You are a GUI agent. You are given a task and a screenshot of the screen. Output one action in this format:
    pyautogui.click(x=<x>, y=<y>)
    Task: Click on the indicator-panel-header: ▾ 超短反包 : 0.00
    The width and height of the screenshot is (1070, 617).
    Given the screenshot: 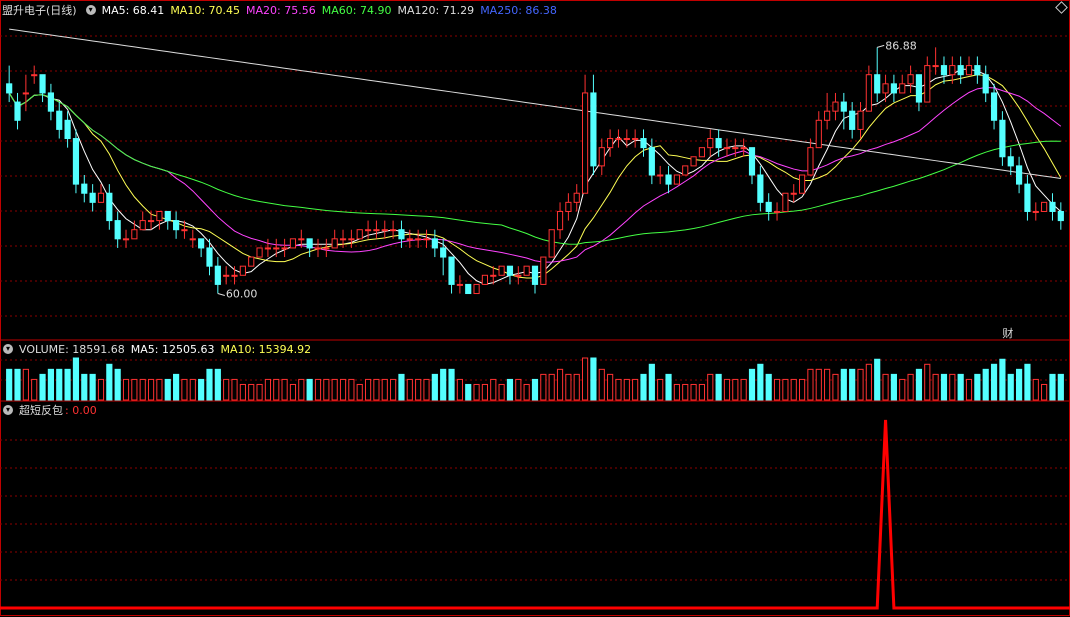 What is the action you would take?
    pyautogui.click(x=51, y=410)
    